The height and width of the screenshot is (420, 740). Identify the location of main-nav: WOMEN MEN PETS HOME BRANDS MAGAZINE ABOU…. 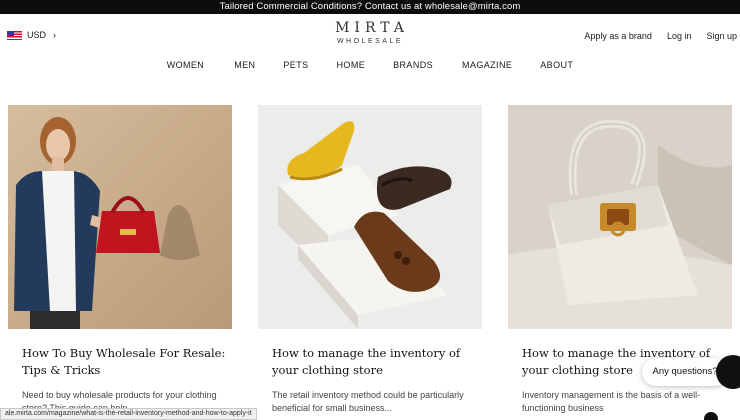
(370, 65).